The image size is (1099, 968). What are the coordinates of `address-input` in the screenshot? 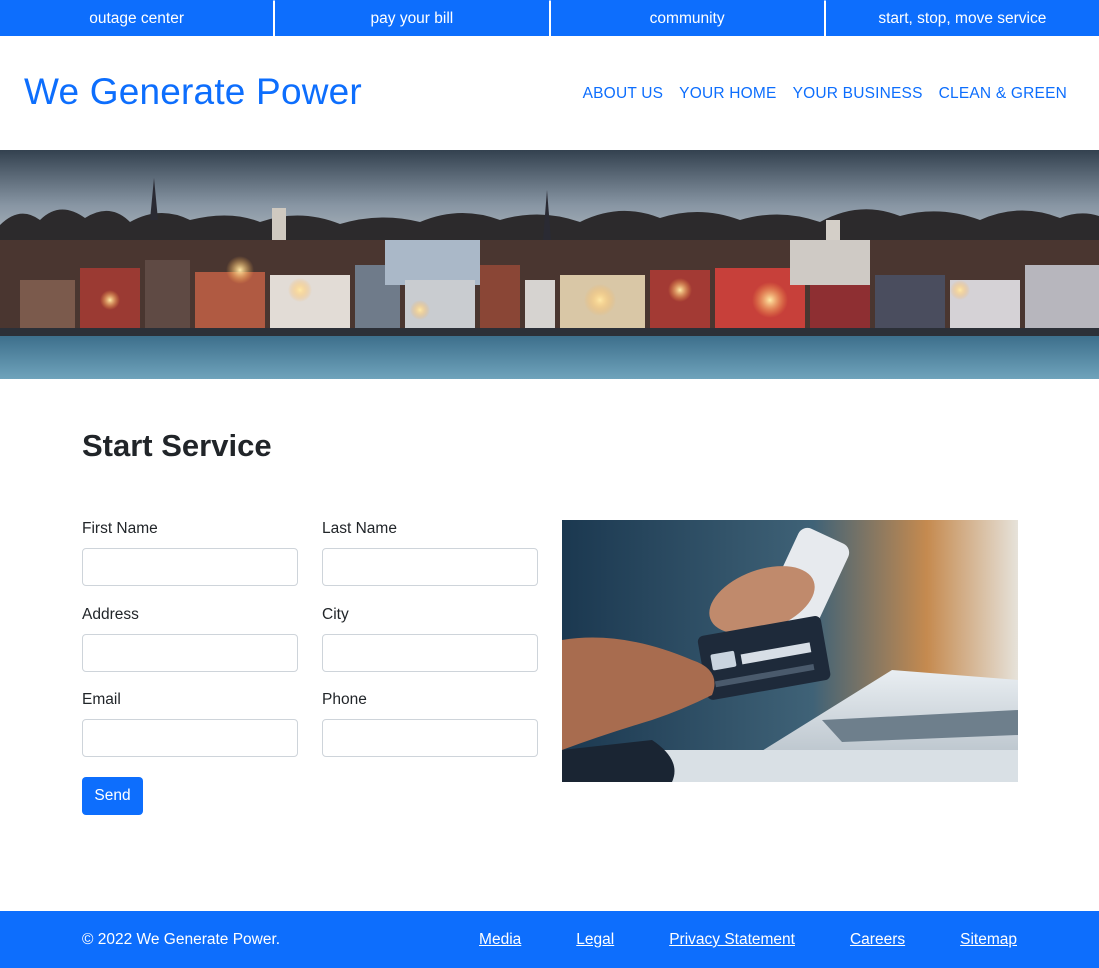 It's located at (190, 653).